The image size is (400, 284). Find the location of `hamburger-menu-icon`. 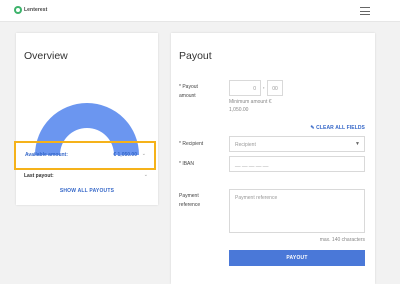

hamburger-menu-icon is located at coordinates (365, 11).